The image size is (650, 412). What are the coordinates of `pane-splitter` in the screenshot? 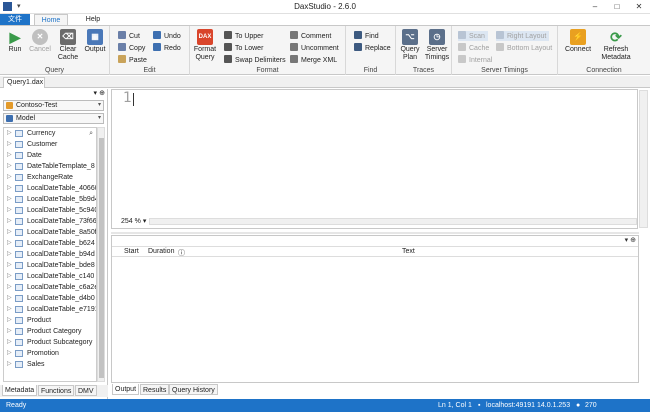 It's located at (375, 233).